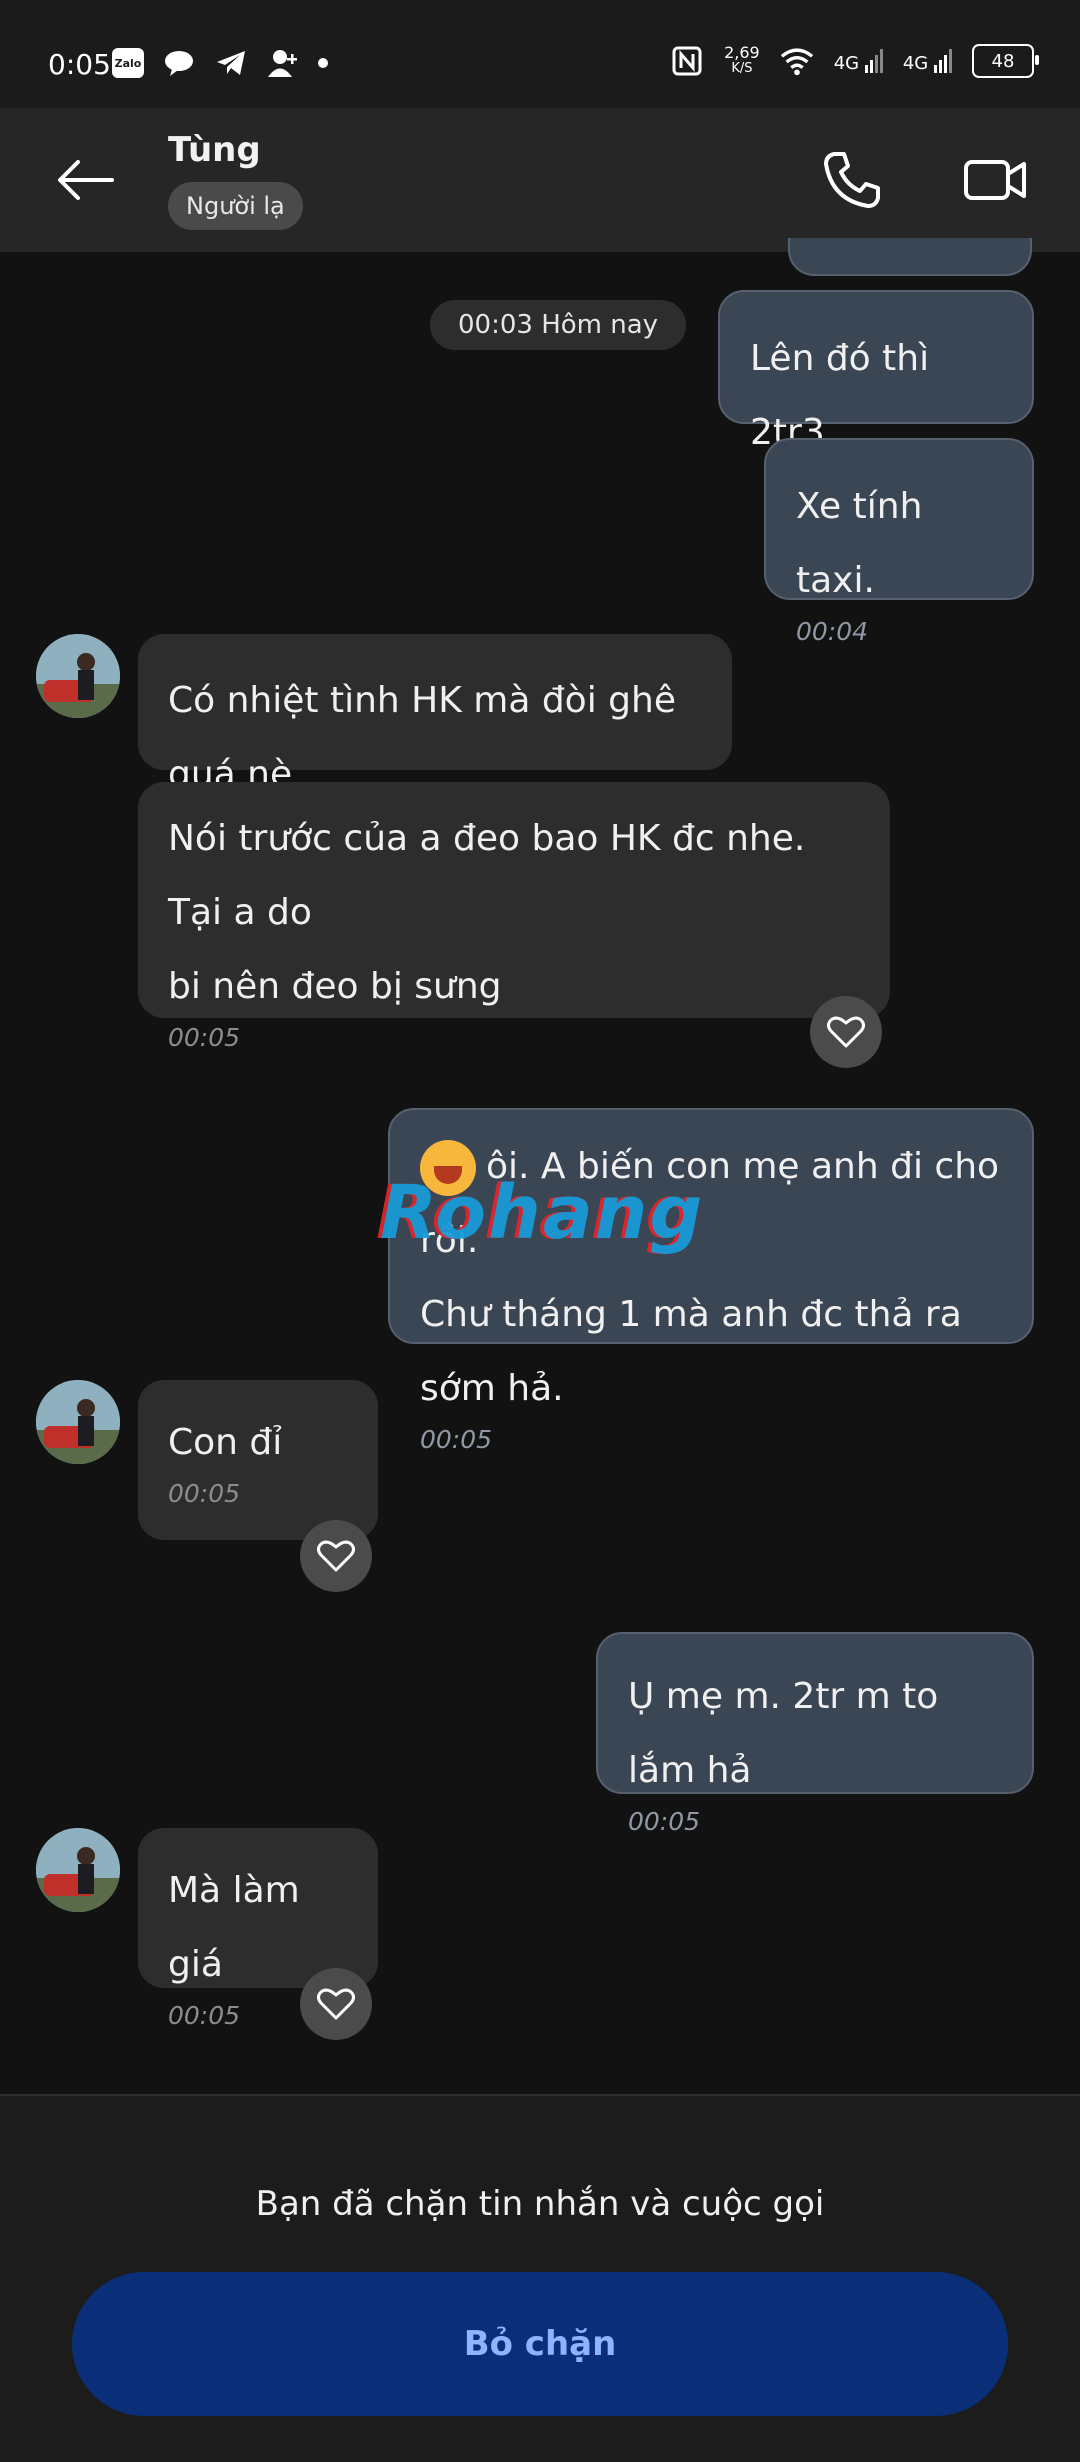  I want to click on message-bubble-outgoing: Ụ mẹ m. 2tr m to lắm hả 00:05, so click(815, 1734).